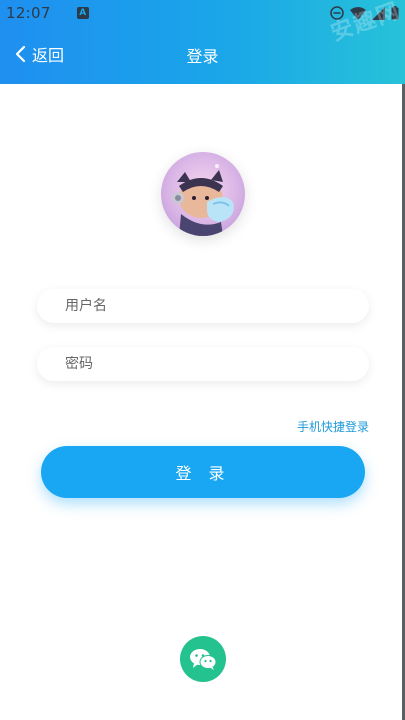  What do you see at coordinates (217, 306) in the screenshot?
I see `username-input` at bounding box center [217, 306].